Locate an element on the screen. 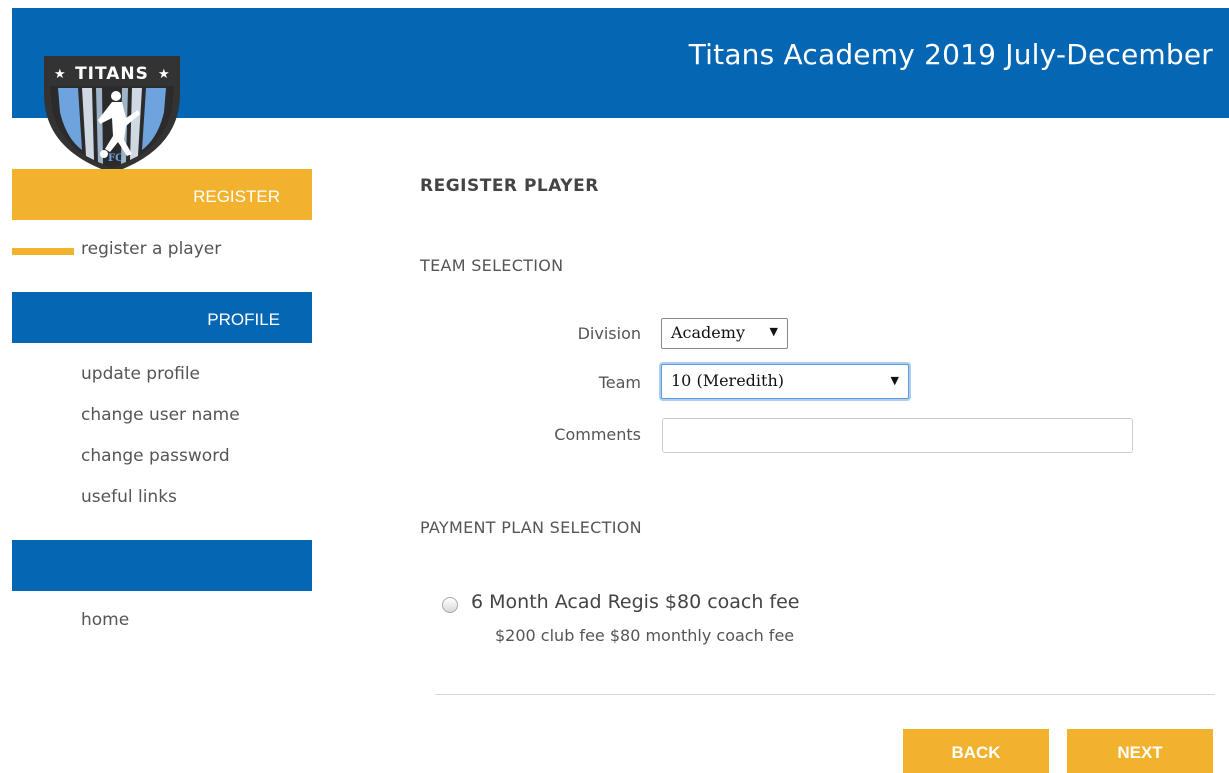  next-button: NEXT is located at coordinates (1140, 751).